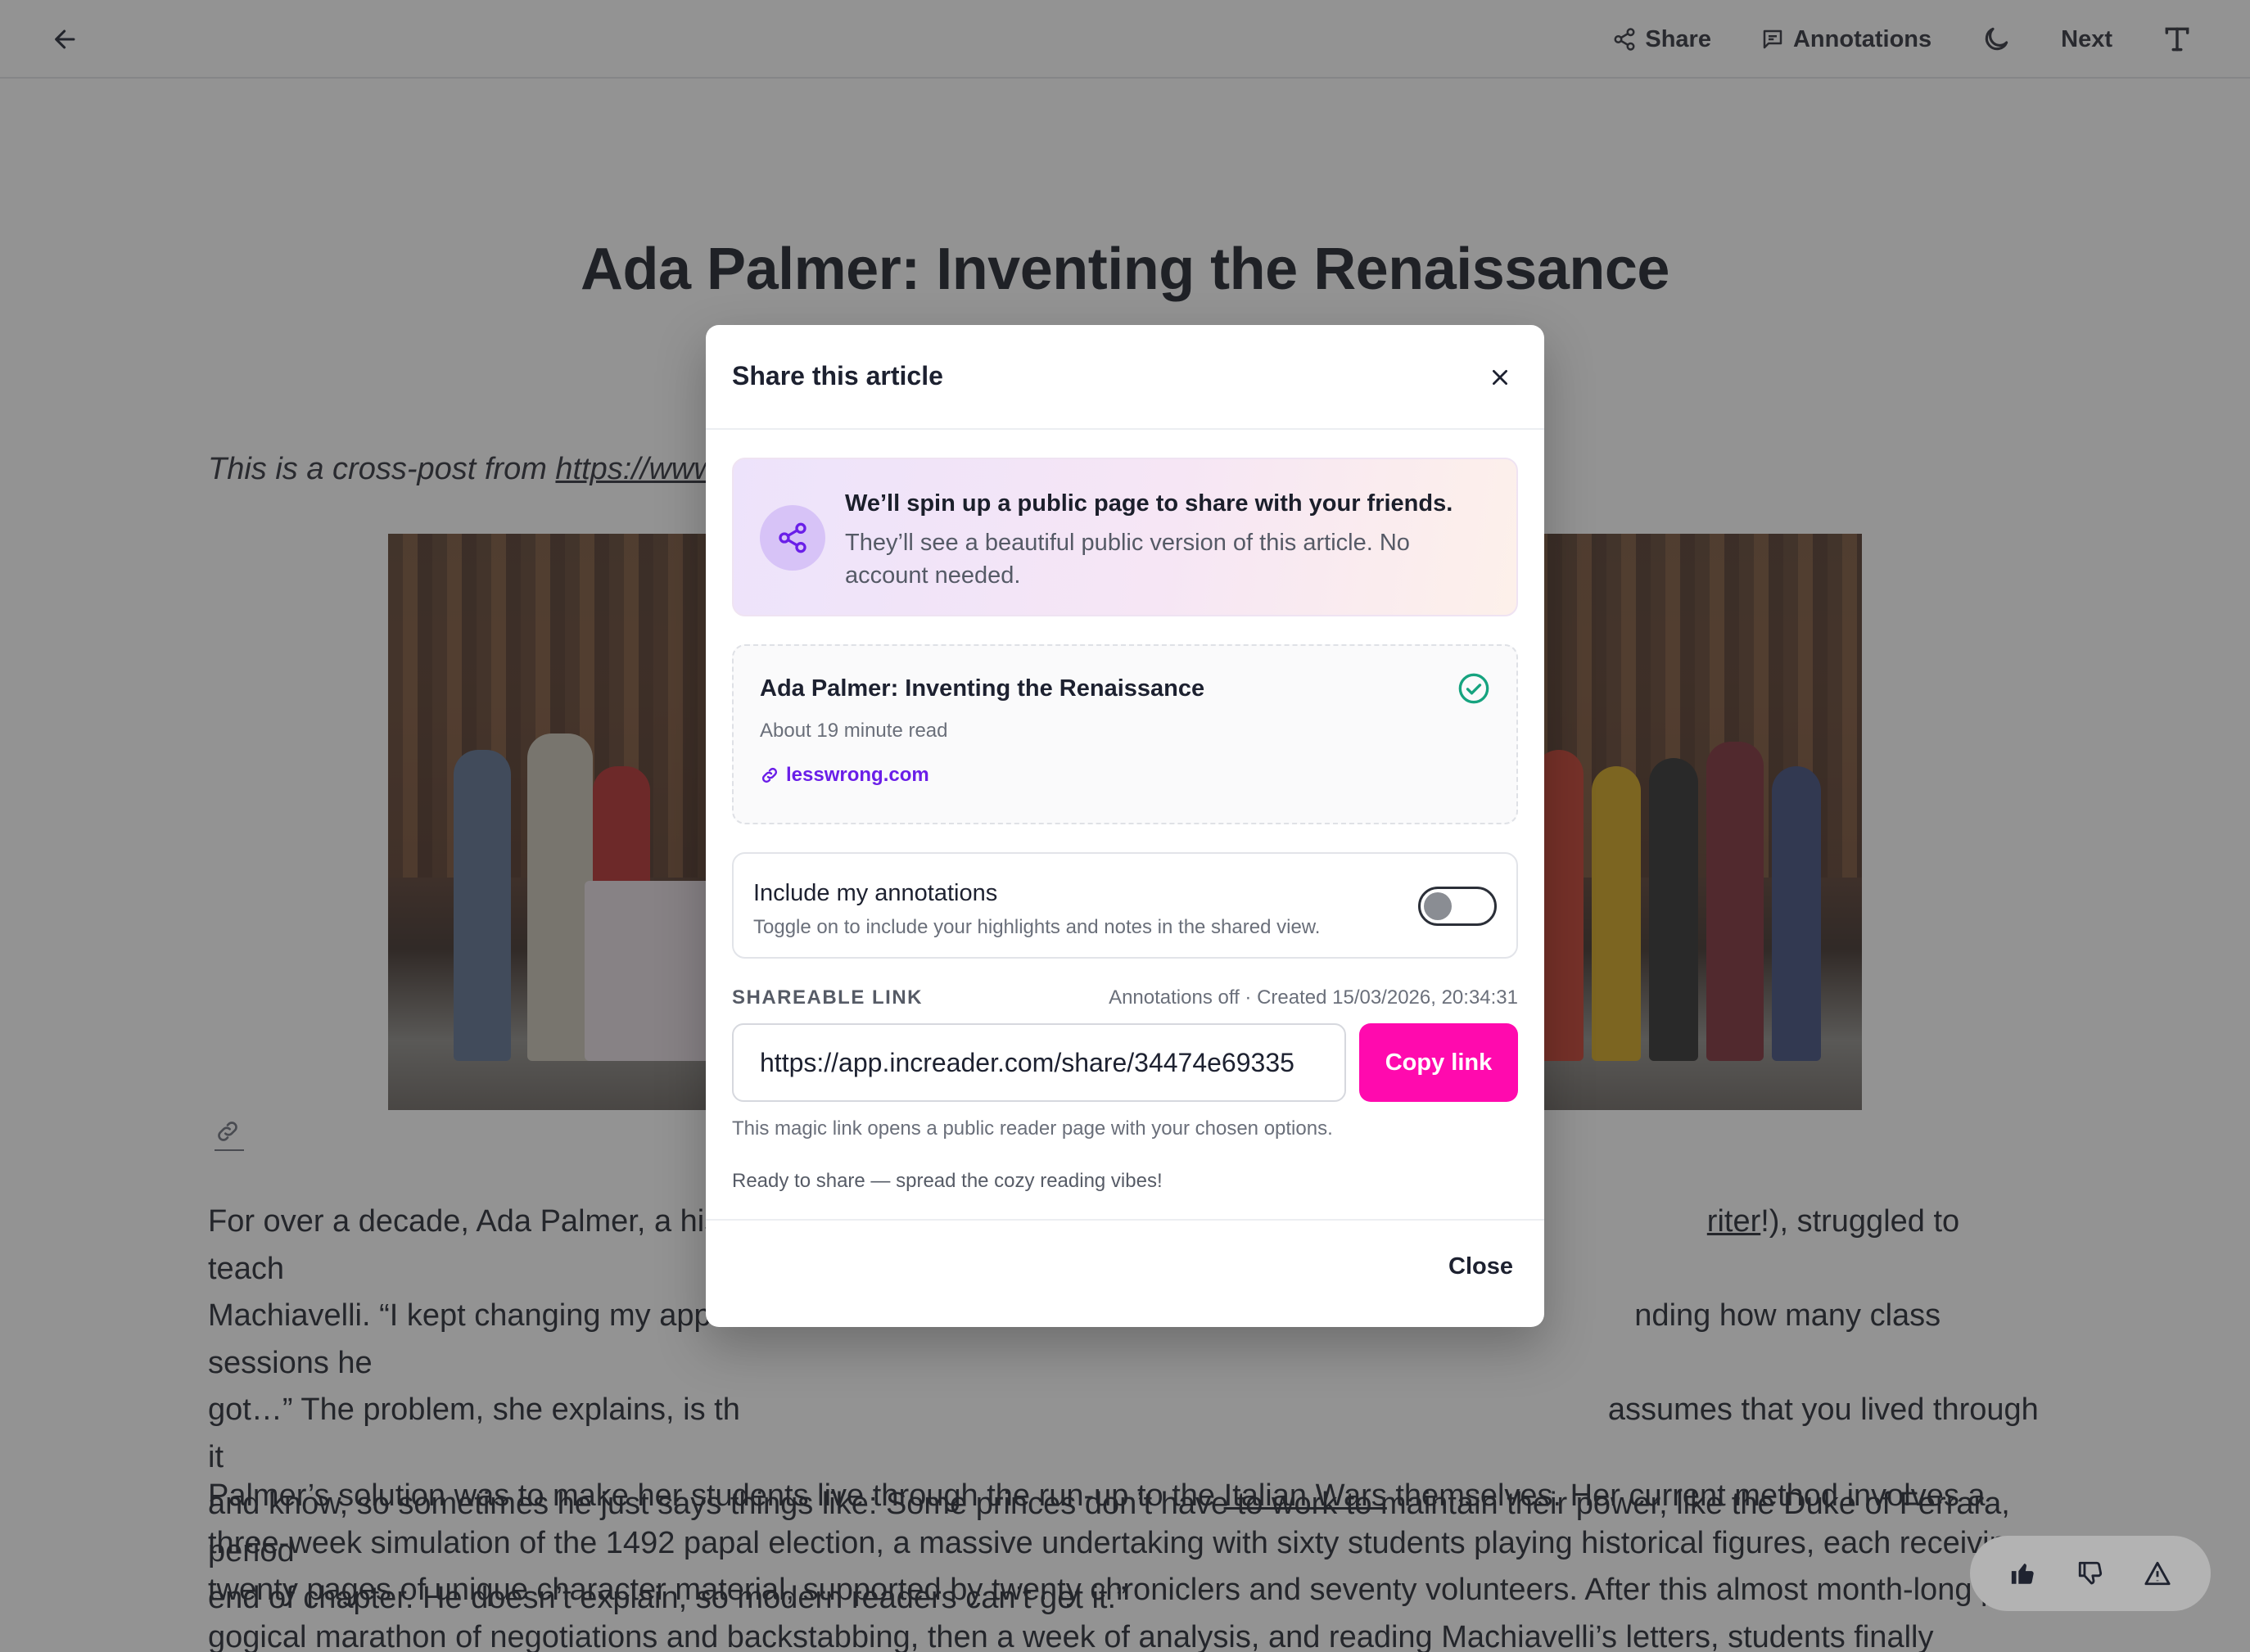 Image resolution: width=2250 pixels, height=1652 pixels. I want to click on thumbs-down-button, so click(2090, 1573).